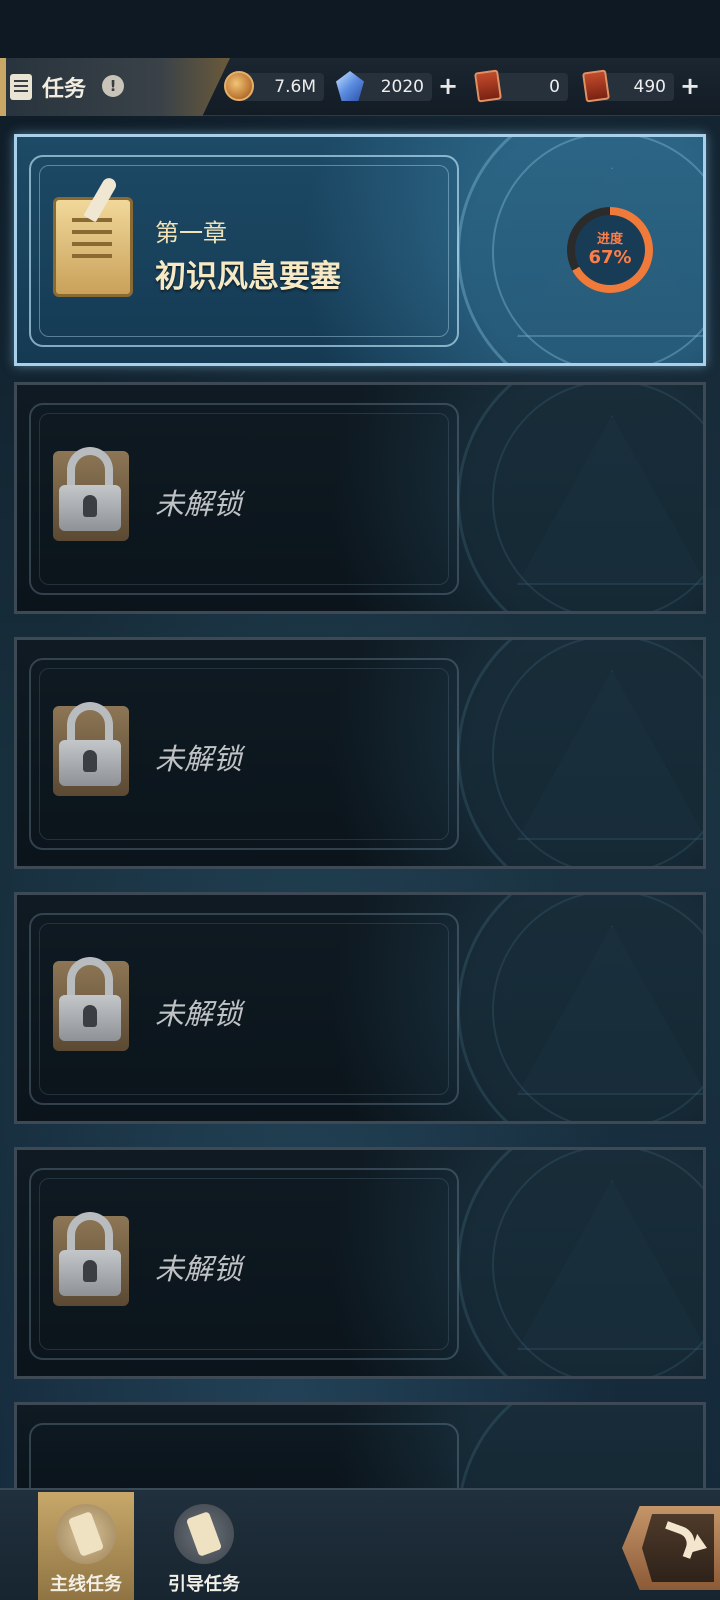 This screenshot has width=720, height=1600. What do you see at coordinates (86, 1534) in the screenshot?
I see `scroll-icon` at bounding box center [86, 1534].